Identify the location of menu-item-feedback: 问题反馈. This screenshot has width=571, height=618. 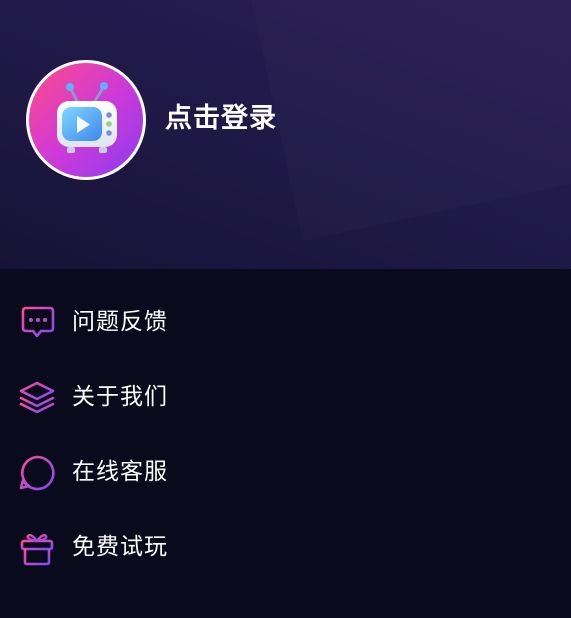
(285, 321).